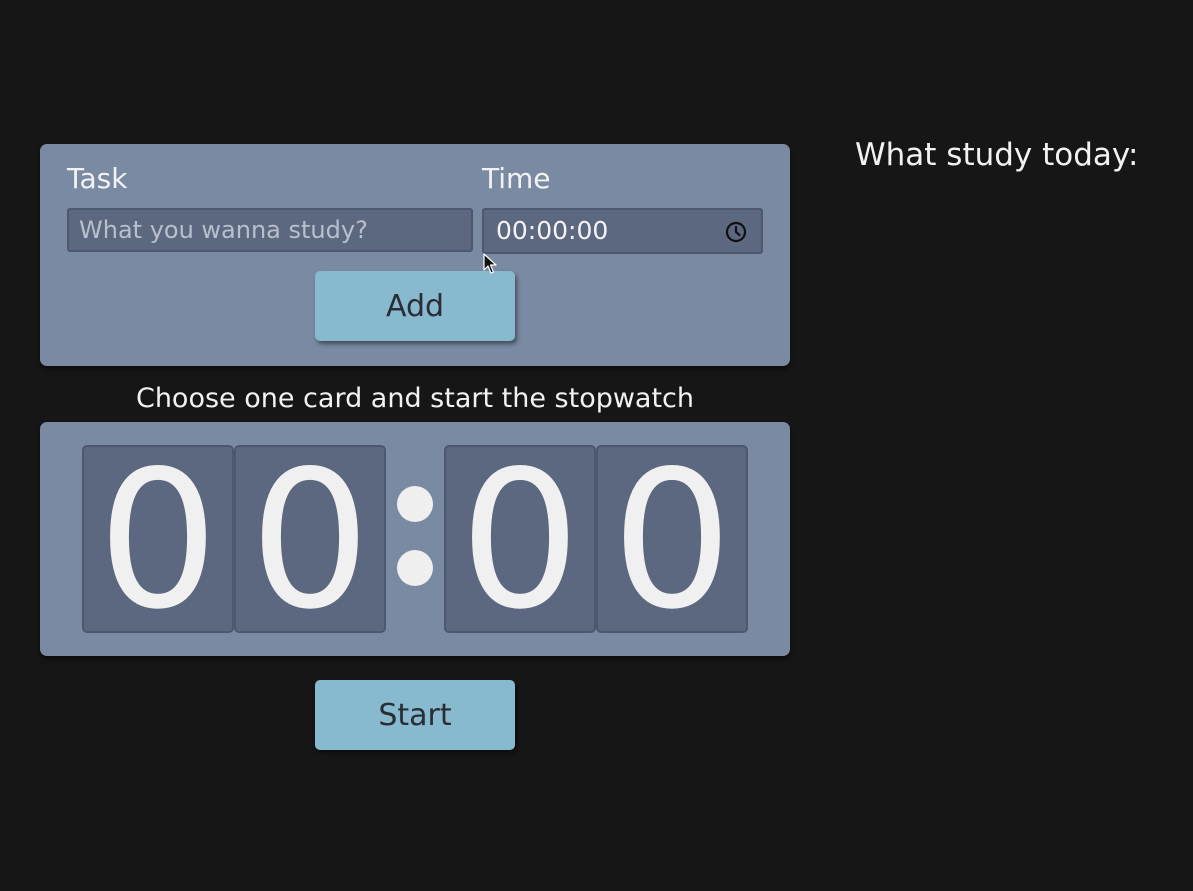 This screenshot has width=1193, height=891. I want to click on start-button: Start, so click(415, 715).